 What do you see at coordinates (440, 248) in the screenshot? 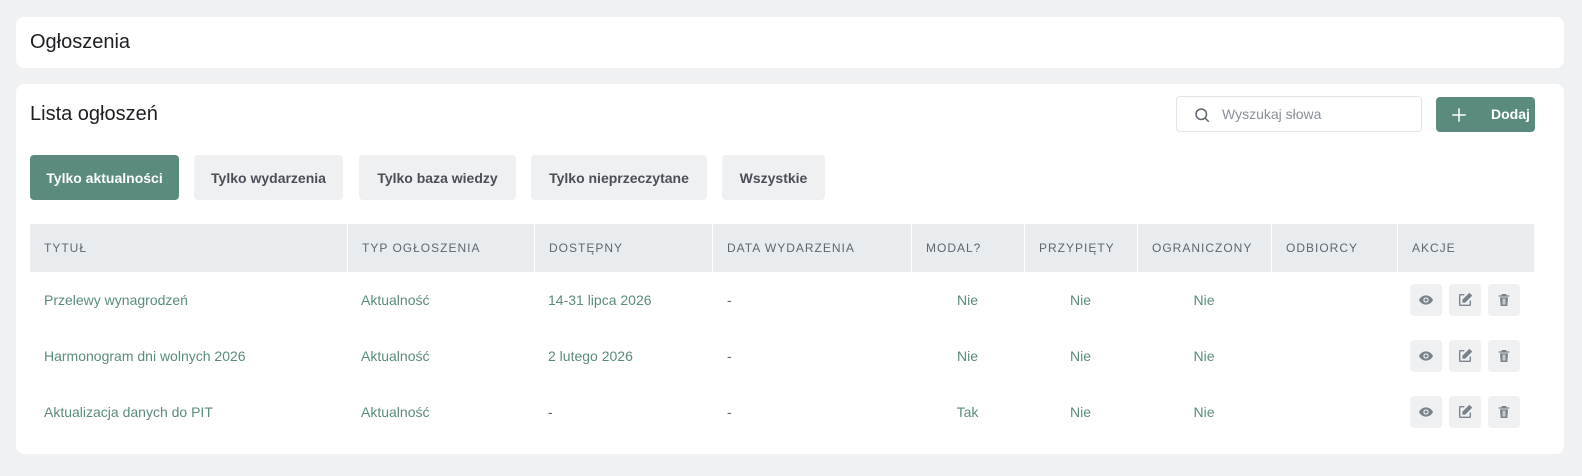
I see `column-header-type: TYP OGŁOSZENIA` at bounding box center [440, 248].